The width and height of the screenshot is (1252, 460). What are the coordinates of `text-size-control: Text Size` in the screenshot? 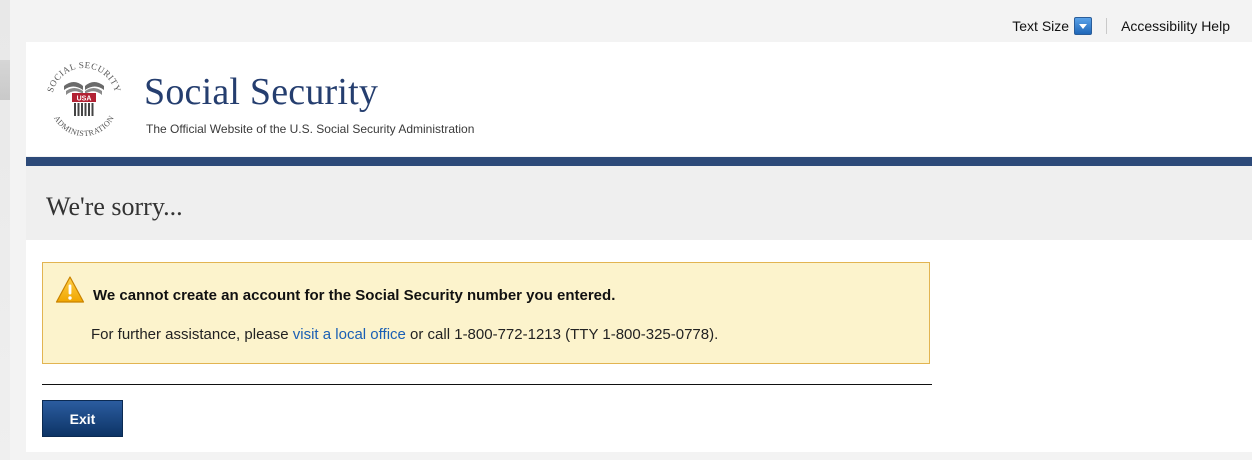 It's located at (1052, 26).